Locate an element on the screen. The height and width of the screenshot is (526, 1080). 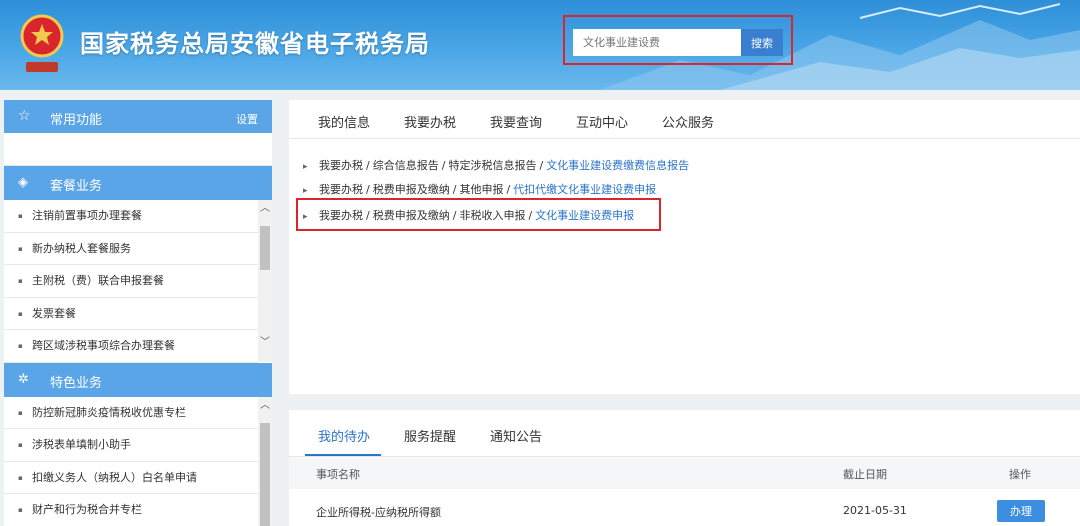
feature-group-header: ✲ 特色业务 is located at coordinates (138, 379).